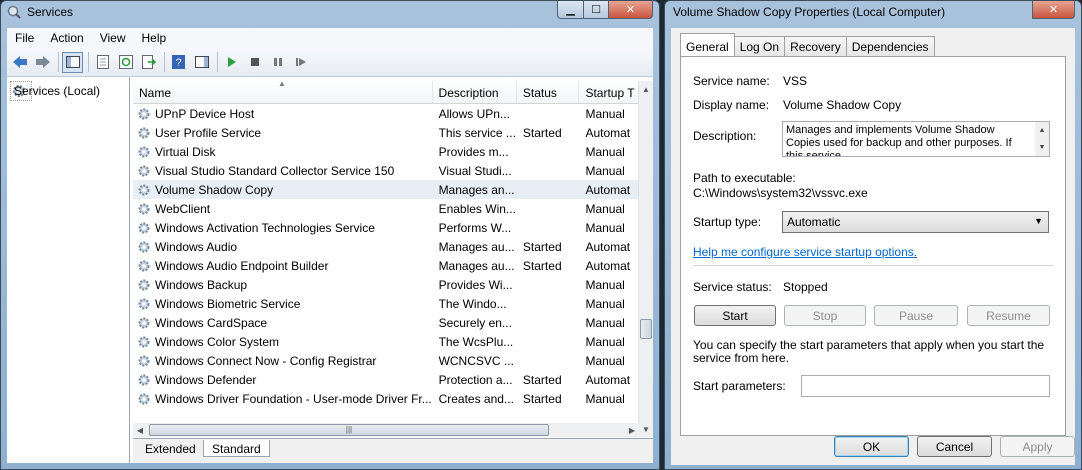 Image resolution: width=1082 pixels, height=470 pixels. Describe the element at coordinates (178, 62) in the screenshot. I see `help-button: ?` at that location.